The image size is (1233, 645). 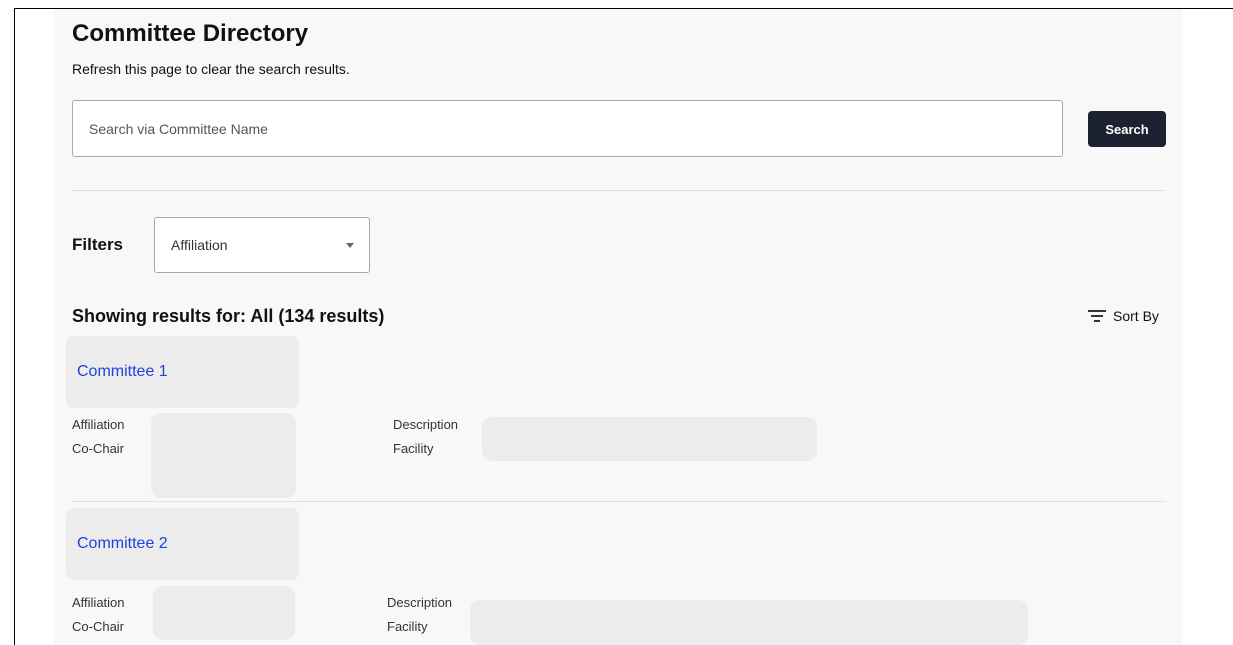 I want to click on filters-label: Filters, so click(x=98, y=244).